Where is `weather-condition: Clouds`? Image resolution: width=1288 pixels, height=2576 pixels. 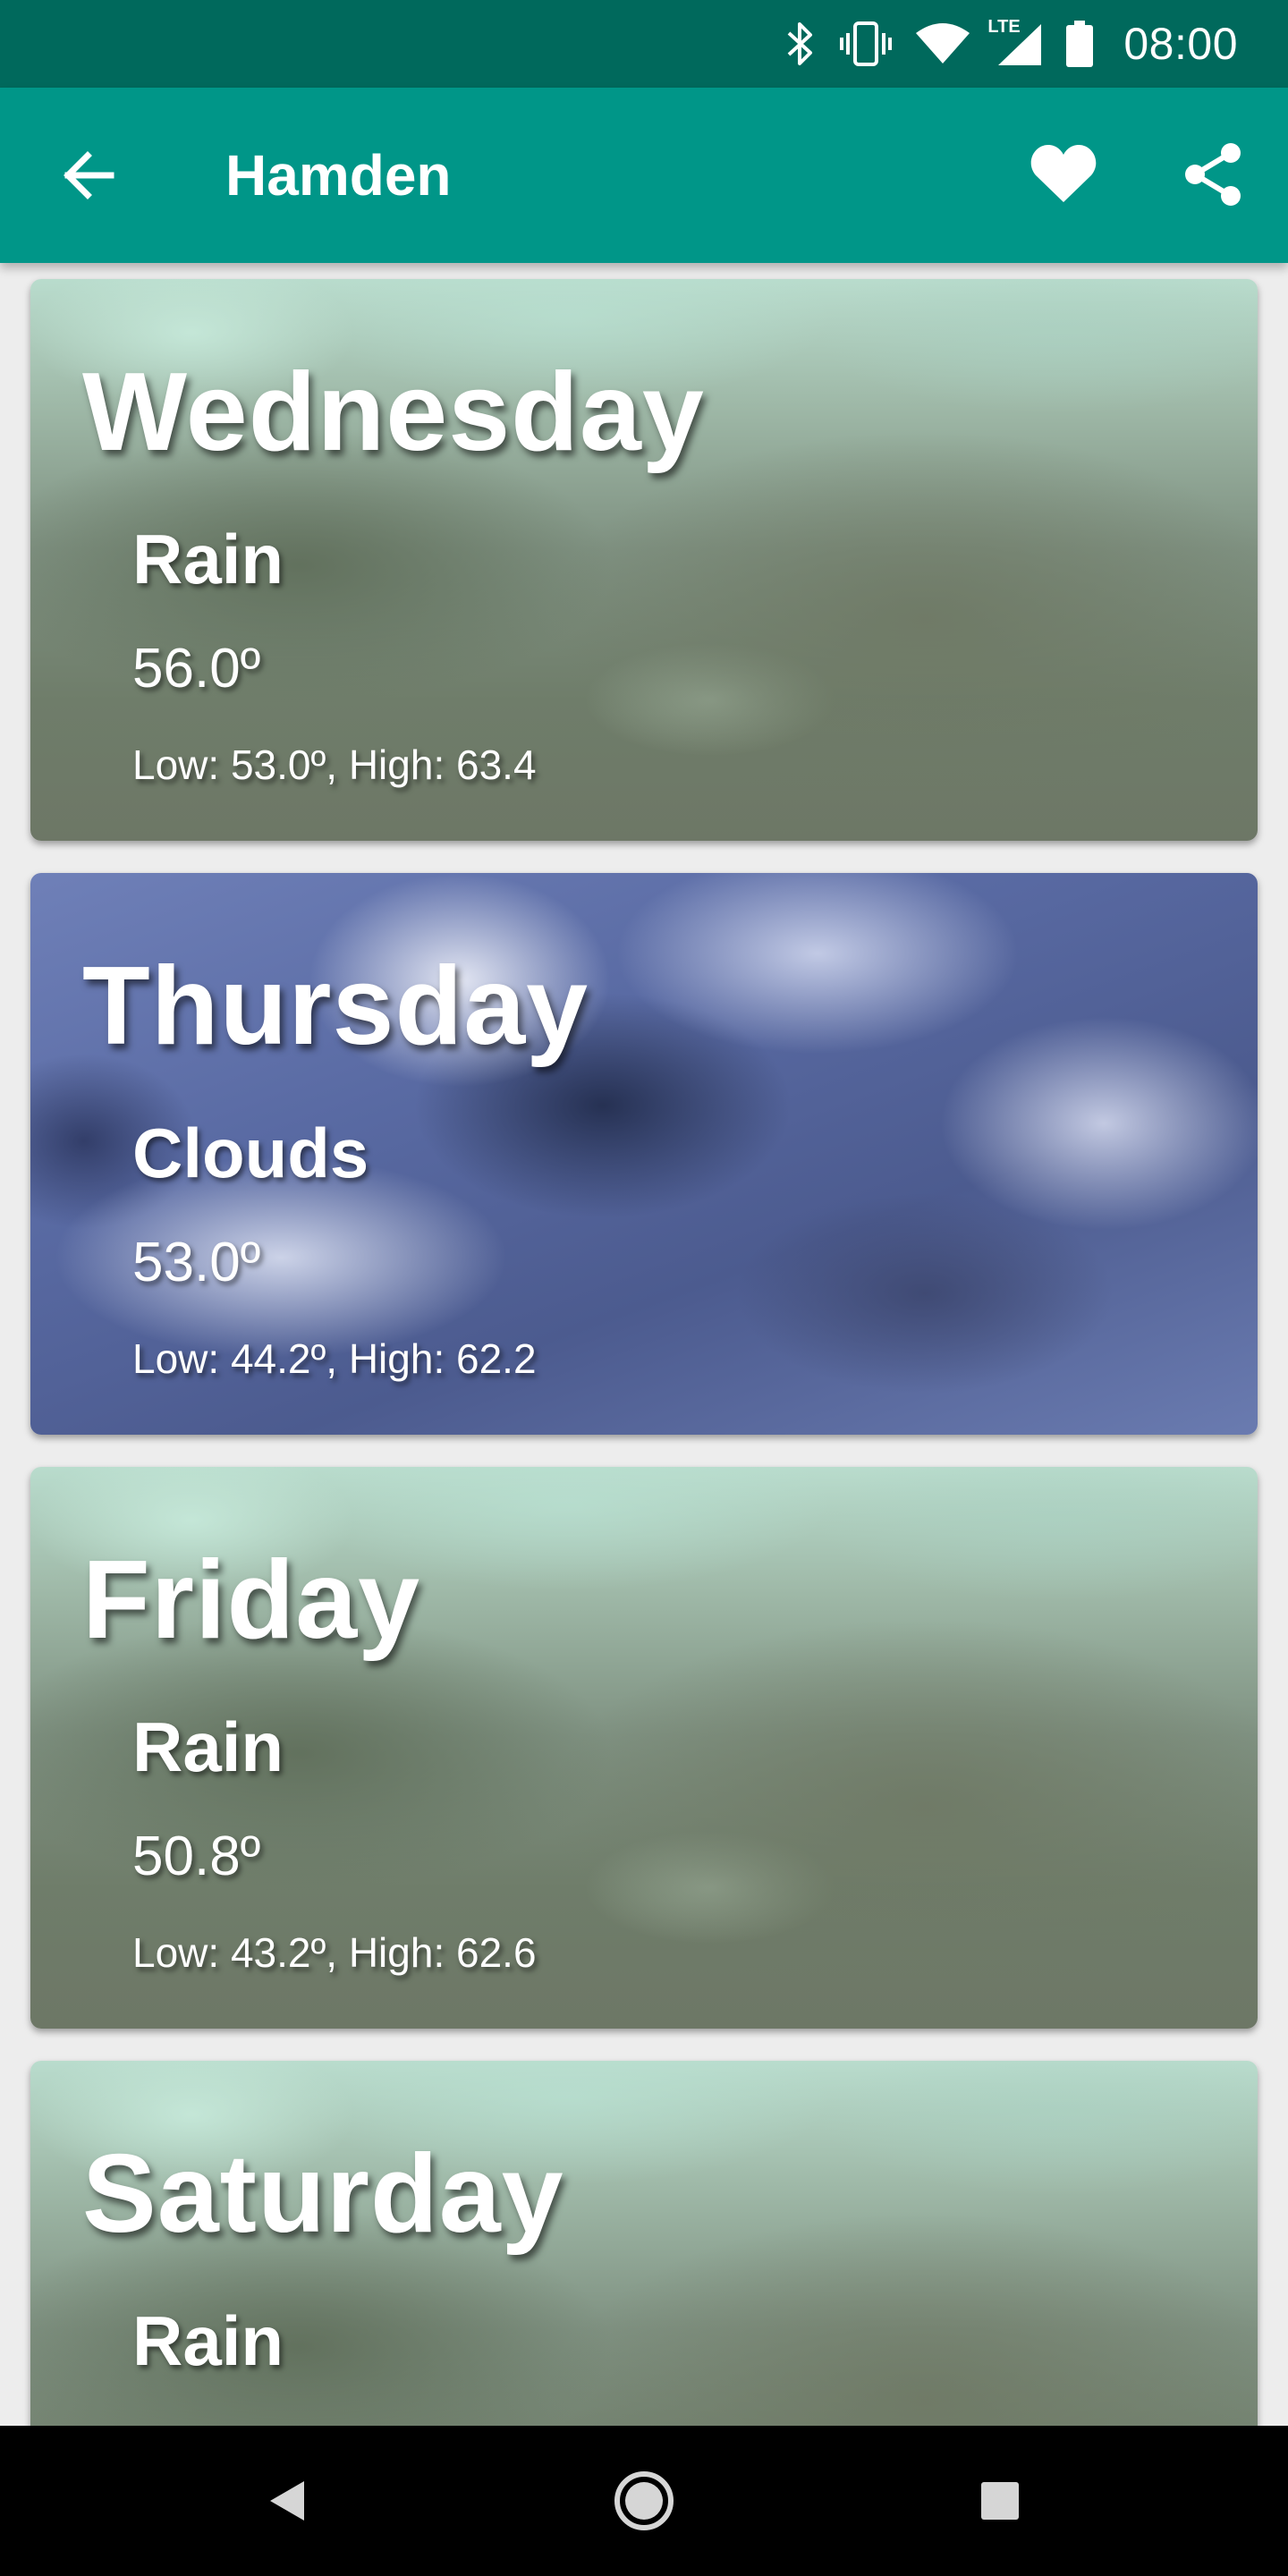 weather-condition: Clouds is located at coordinates (250, 1153).